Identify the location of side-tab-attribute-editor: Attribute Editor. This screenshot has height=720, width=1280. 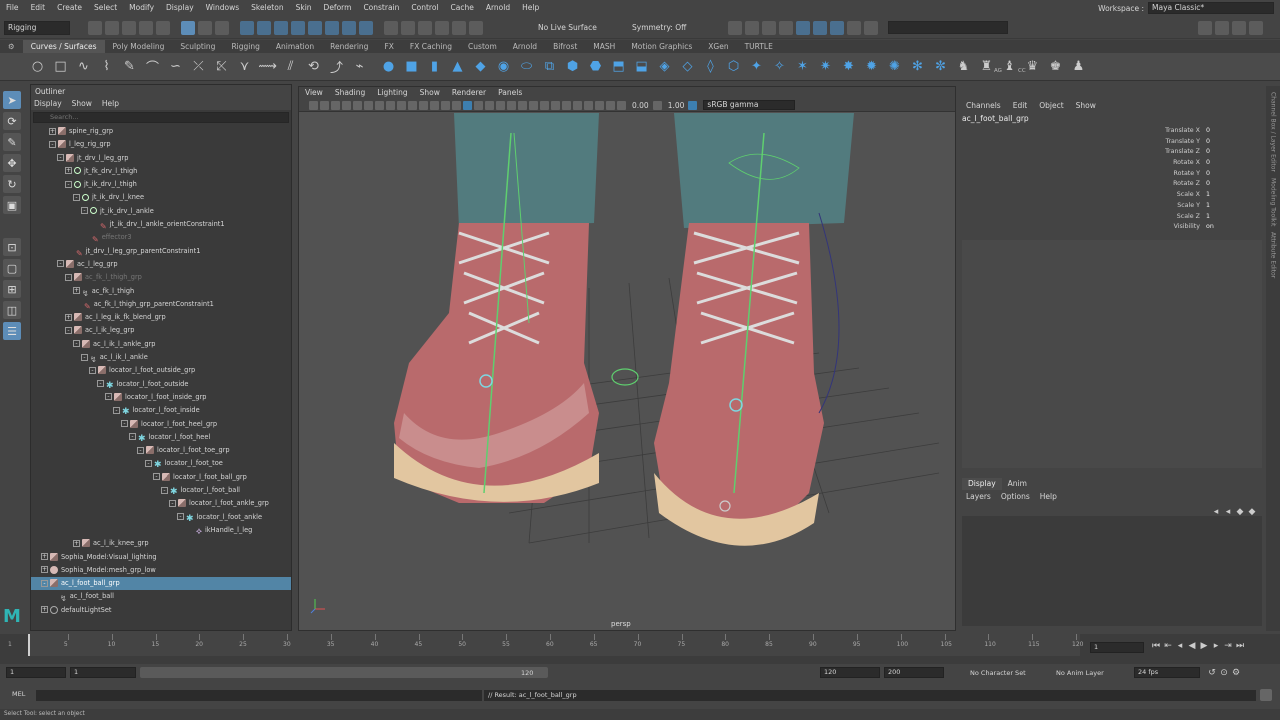
(1273, 255).